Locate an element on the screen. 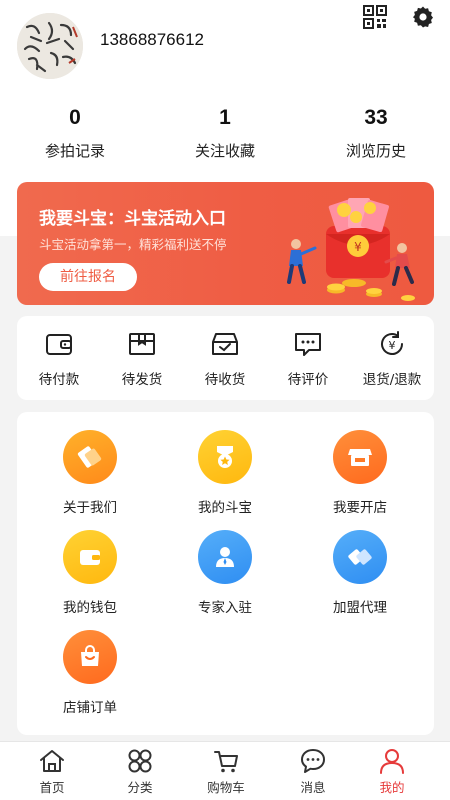 The height and width of the screenshot is (800, 450). bottom-tab-bar: 首页 分类 购物车 消息 我的 is located at coordinates (225, 770).